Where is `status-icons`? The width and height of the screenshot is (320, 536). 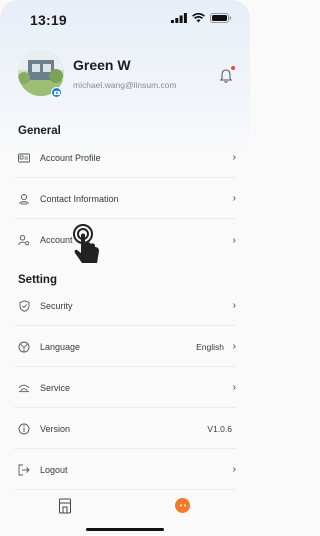 status-icons is located at coordinates (201, 18).